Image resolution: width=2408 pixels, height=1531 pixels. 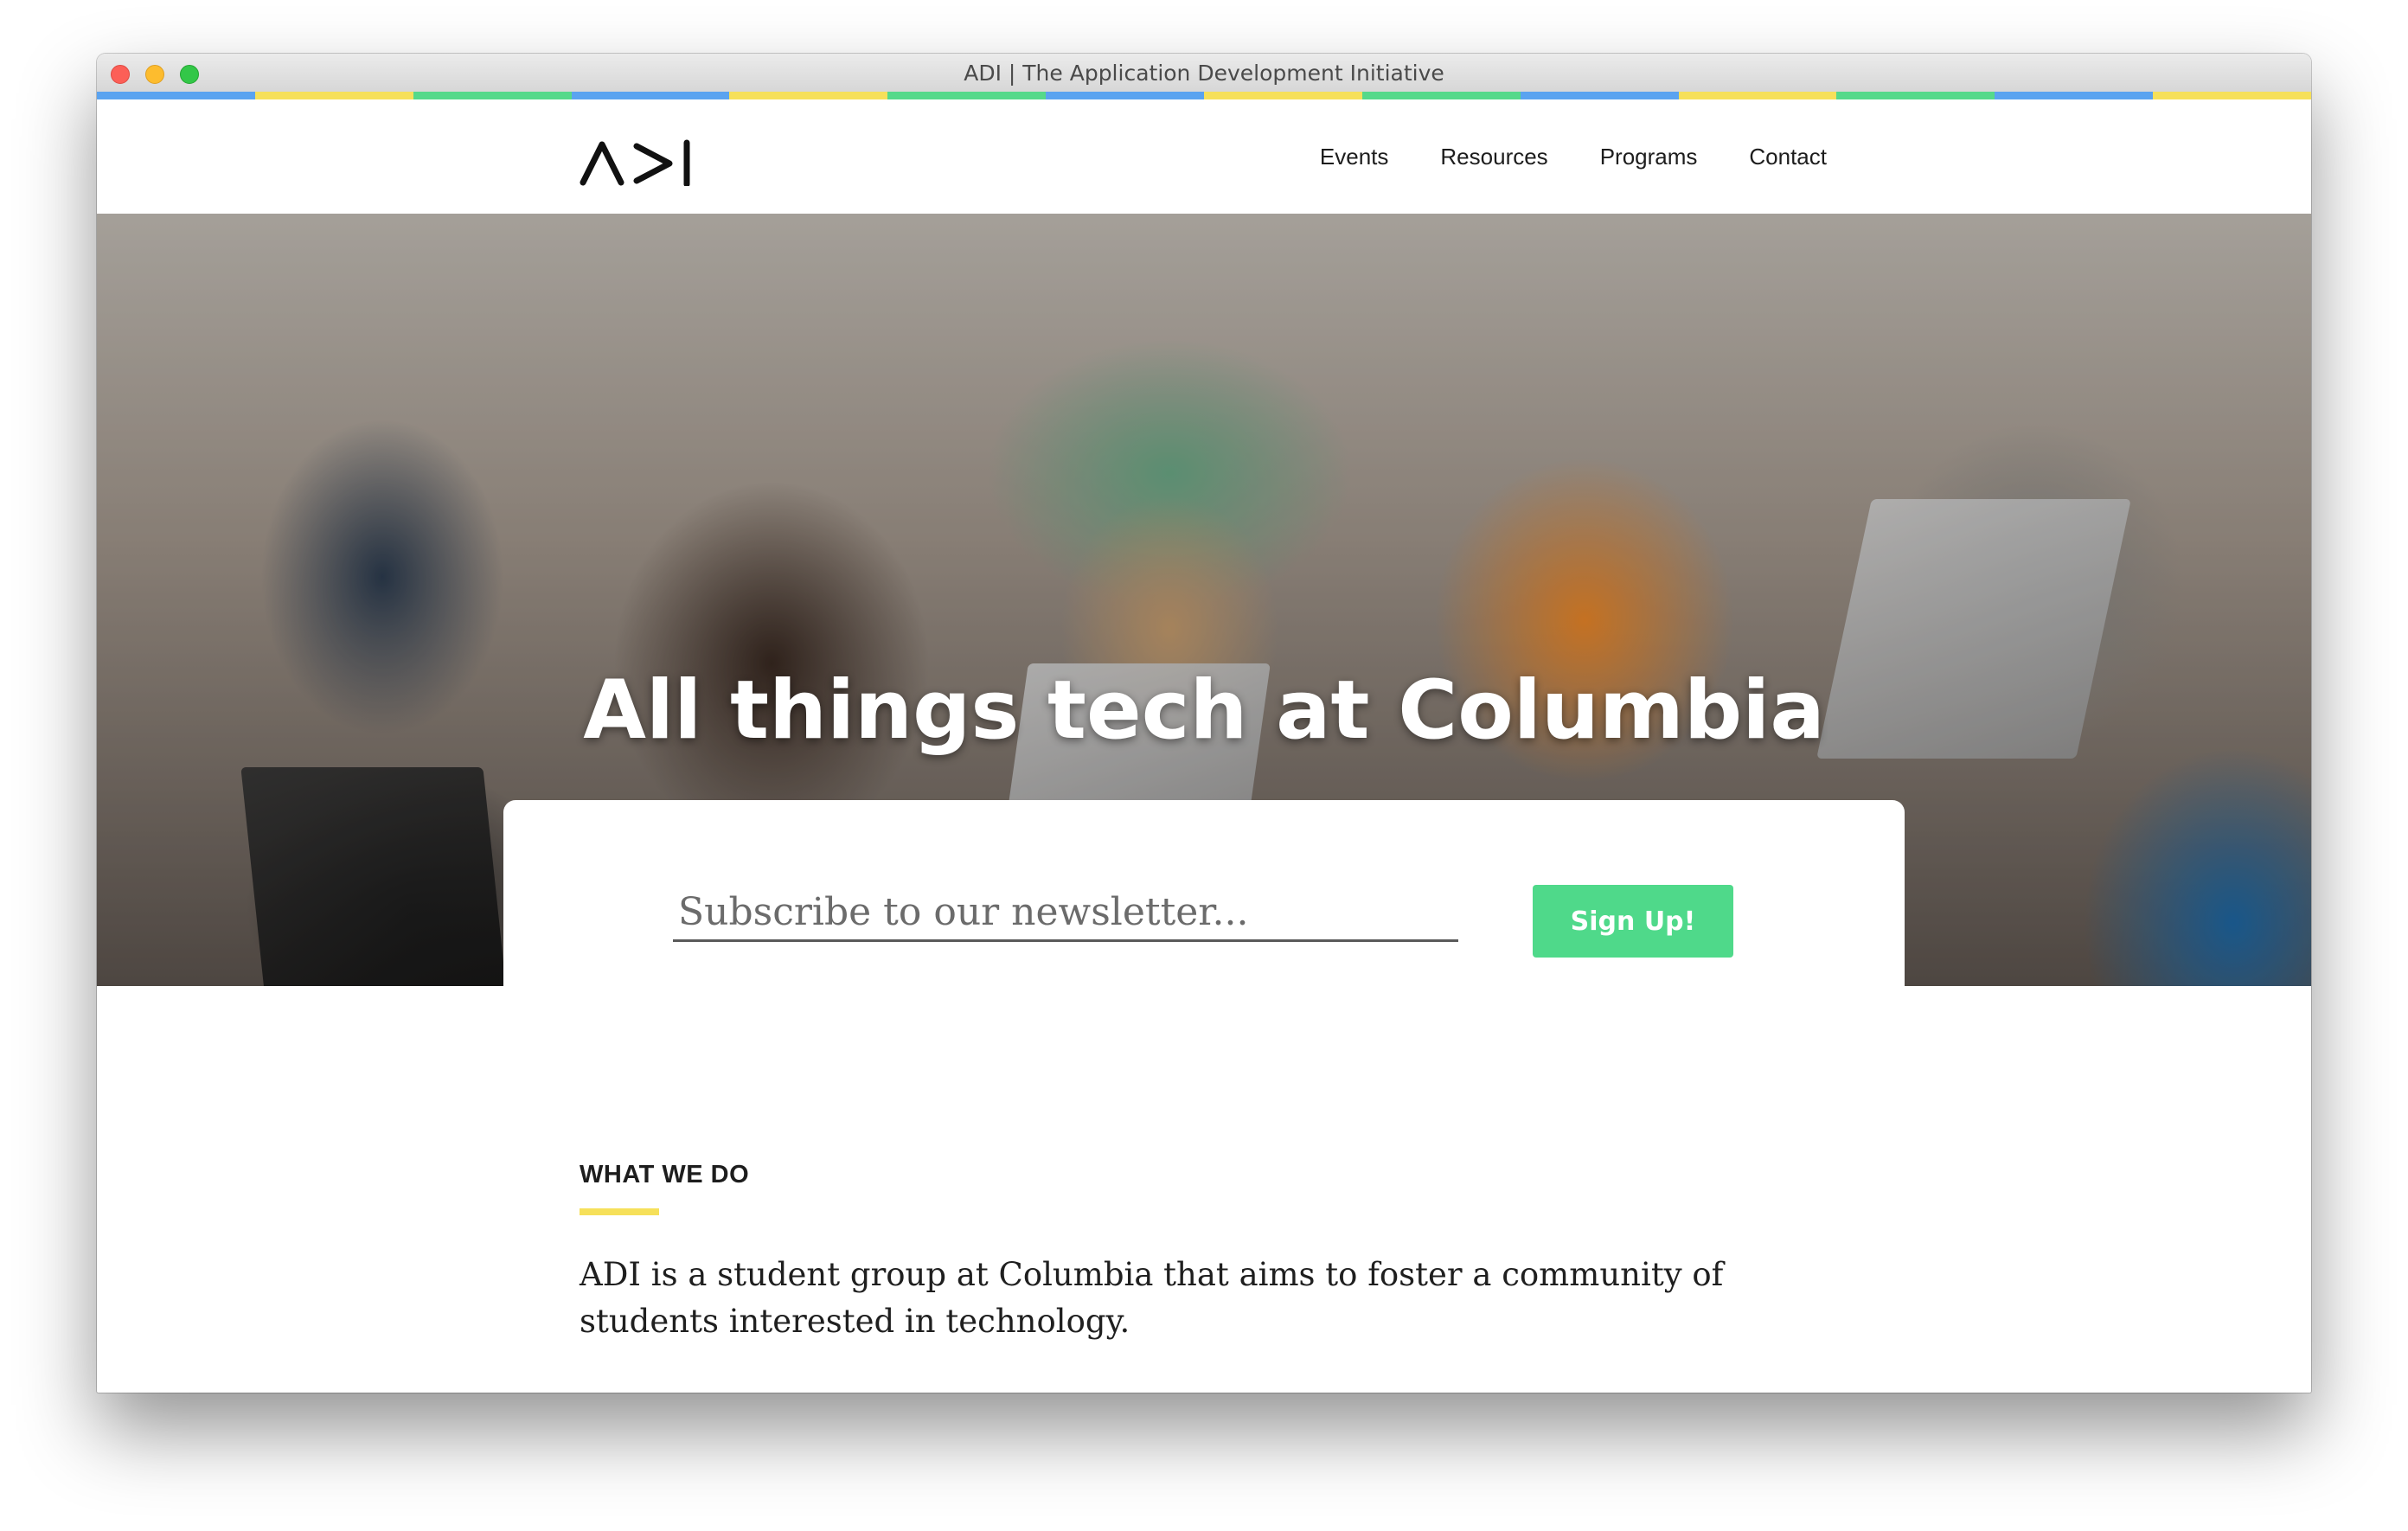 What do you see at coordinates (665, 1174) in the screenshot?
I see `section-heading: WHAT WE DO` at bounding box center [665, 1174].